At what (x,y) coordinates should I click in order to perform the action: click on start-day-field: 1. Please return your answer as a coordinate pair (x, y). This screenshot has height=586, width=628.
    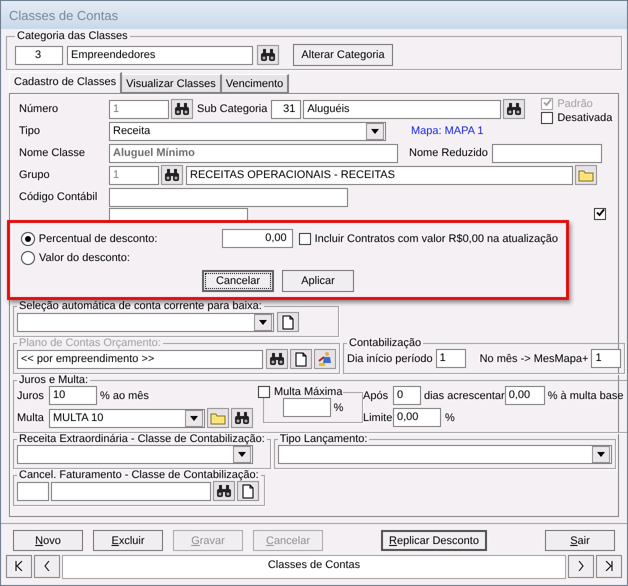
    Looking at the image, I should click on (451, 358).